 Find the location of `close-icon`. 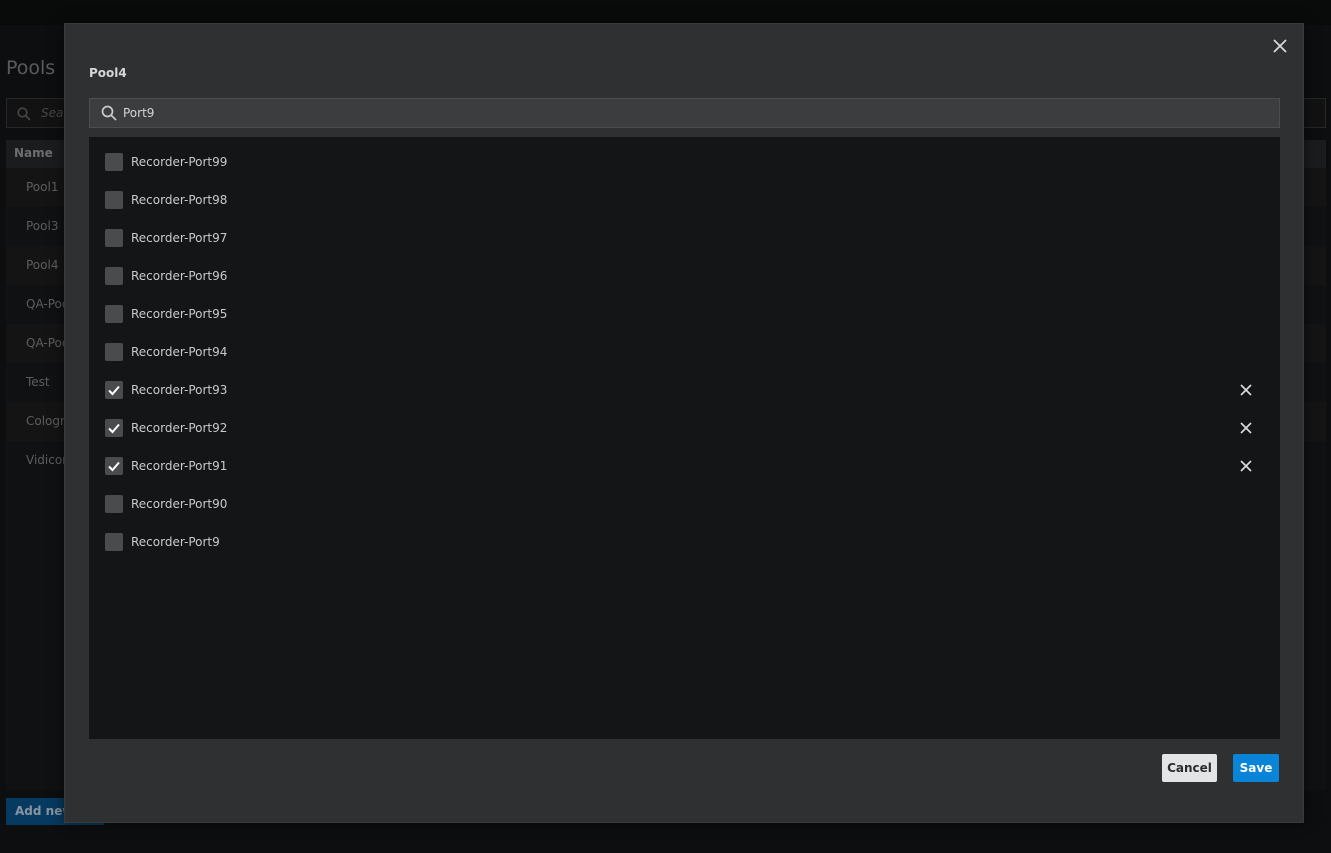

close-icon is located at coordinates (1280, 46).